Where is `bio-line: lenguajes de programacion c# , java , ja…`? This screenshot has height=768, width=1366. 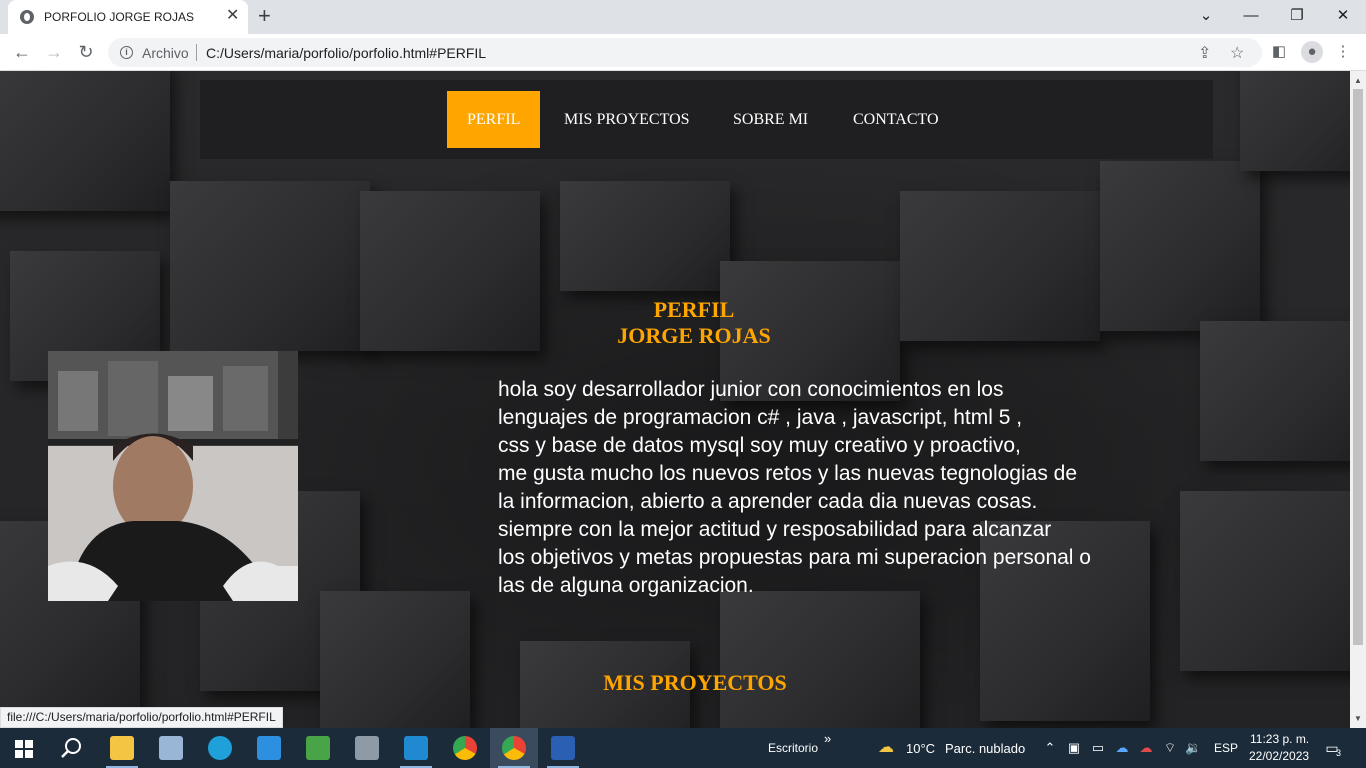
bio-line: lenguajes de programacion c# , java , ja… is located at coordinates (760, 417).